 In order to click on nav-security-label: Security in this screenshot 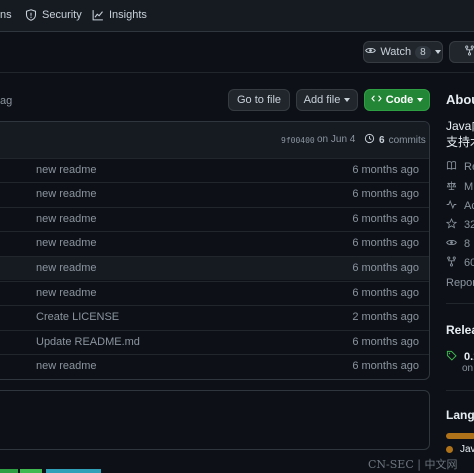, I will do `click(62, 15)`.